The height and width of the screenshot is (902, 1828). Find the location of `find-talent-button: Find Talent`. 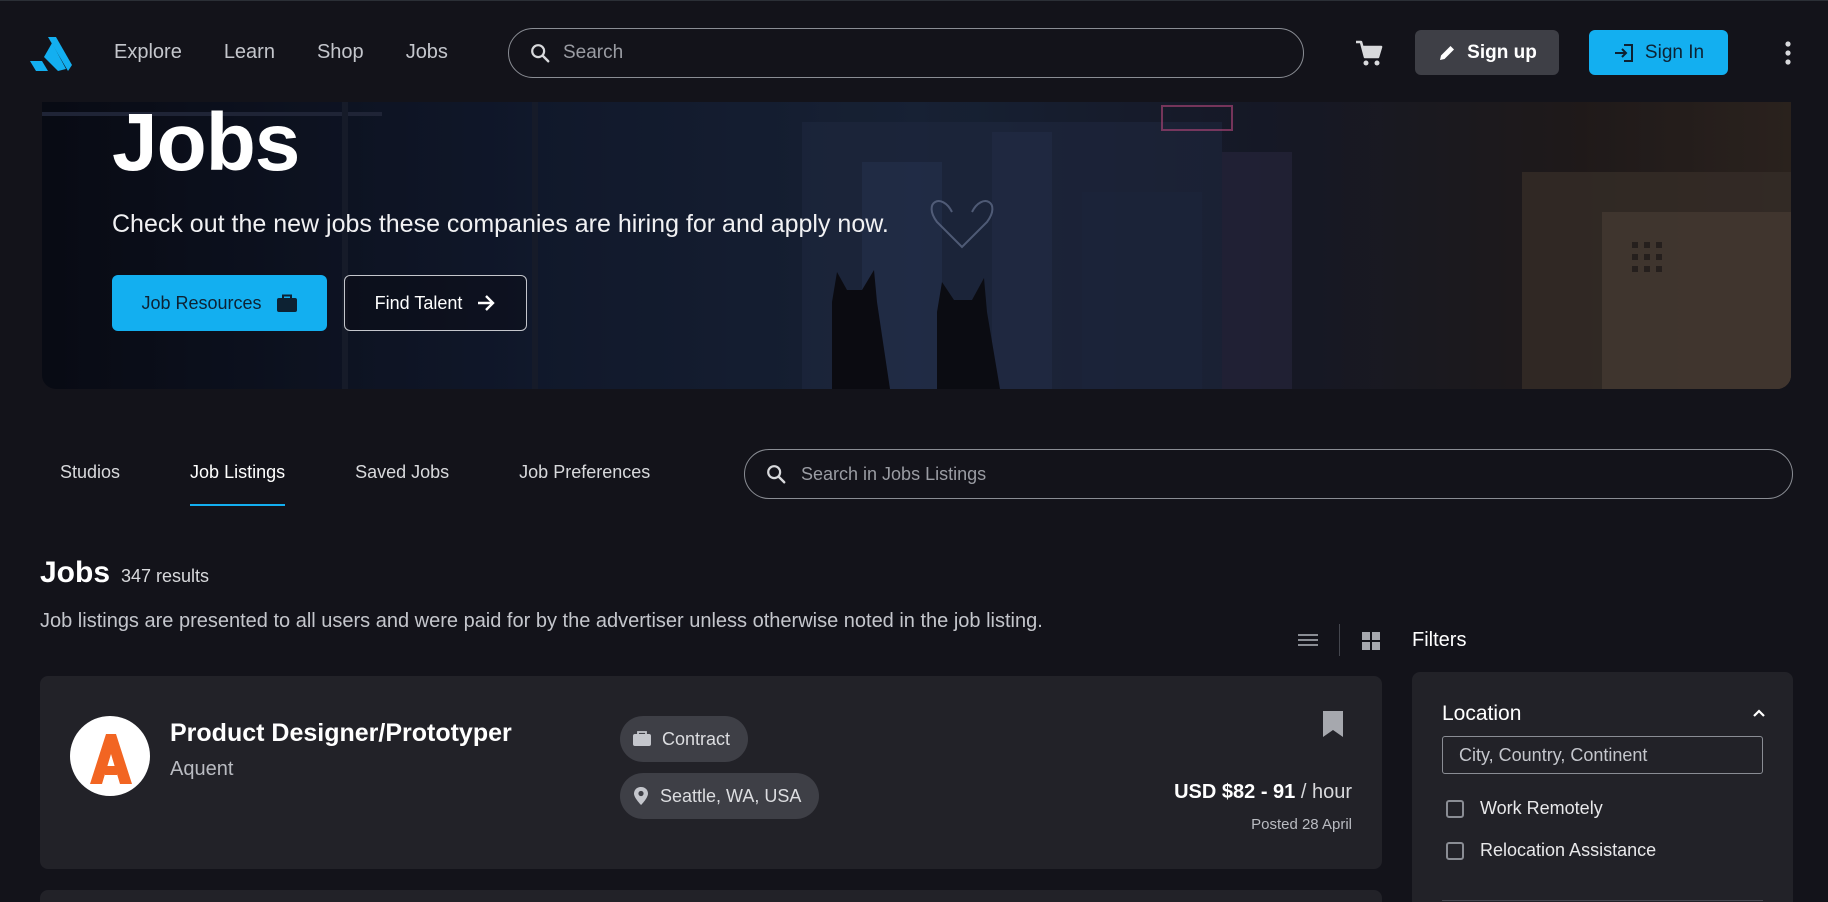

find-talent-button: Find Talent is located at coordinates (435, 303).